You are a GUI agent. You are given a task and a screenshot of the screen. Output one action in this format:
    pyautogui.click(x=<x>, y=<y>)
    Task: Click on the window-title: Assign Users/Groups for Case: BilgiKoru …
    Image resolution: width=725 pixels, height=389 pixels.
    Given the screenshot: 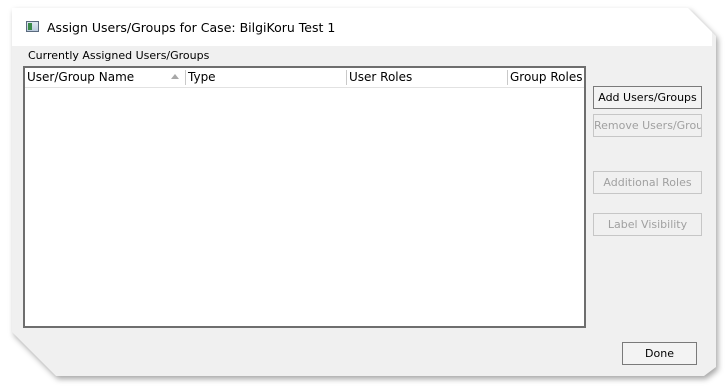 What is the action you would take?
    pyautogui.click(x=191, y=27)
    